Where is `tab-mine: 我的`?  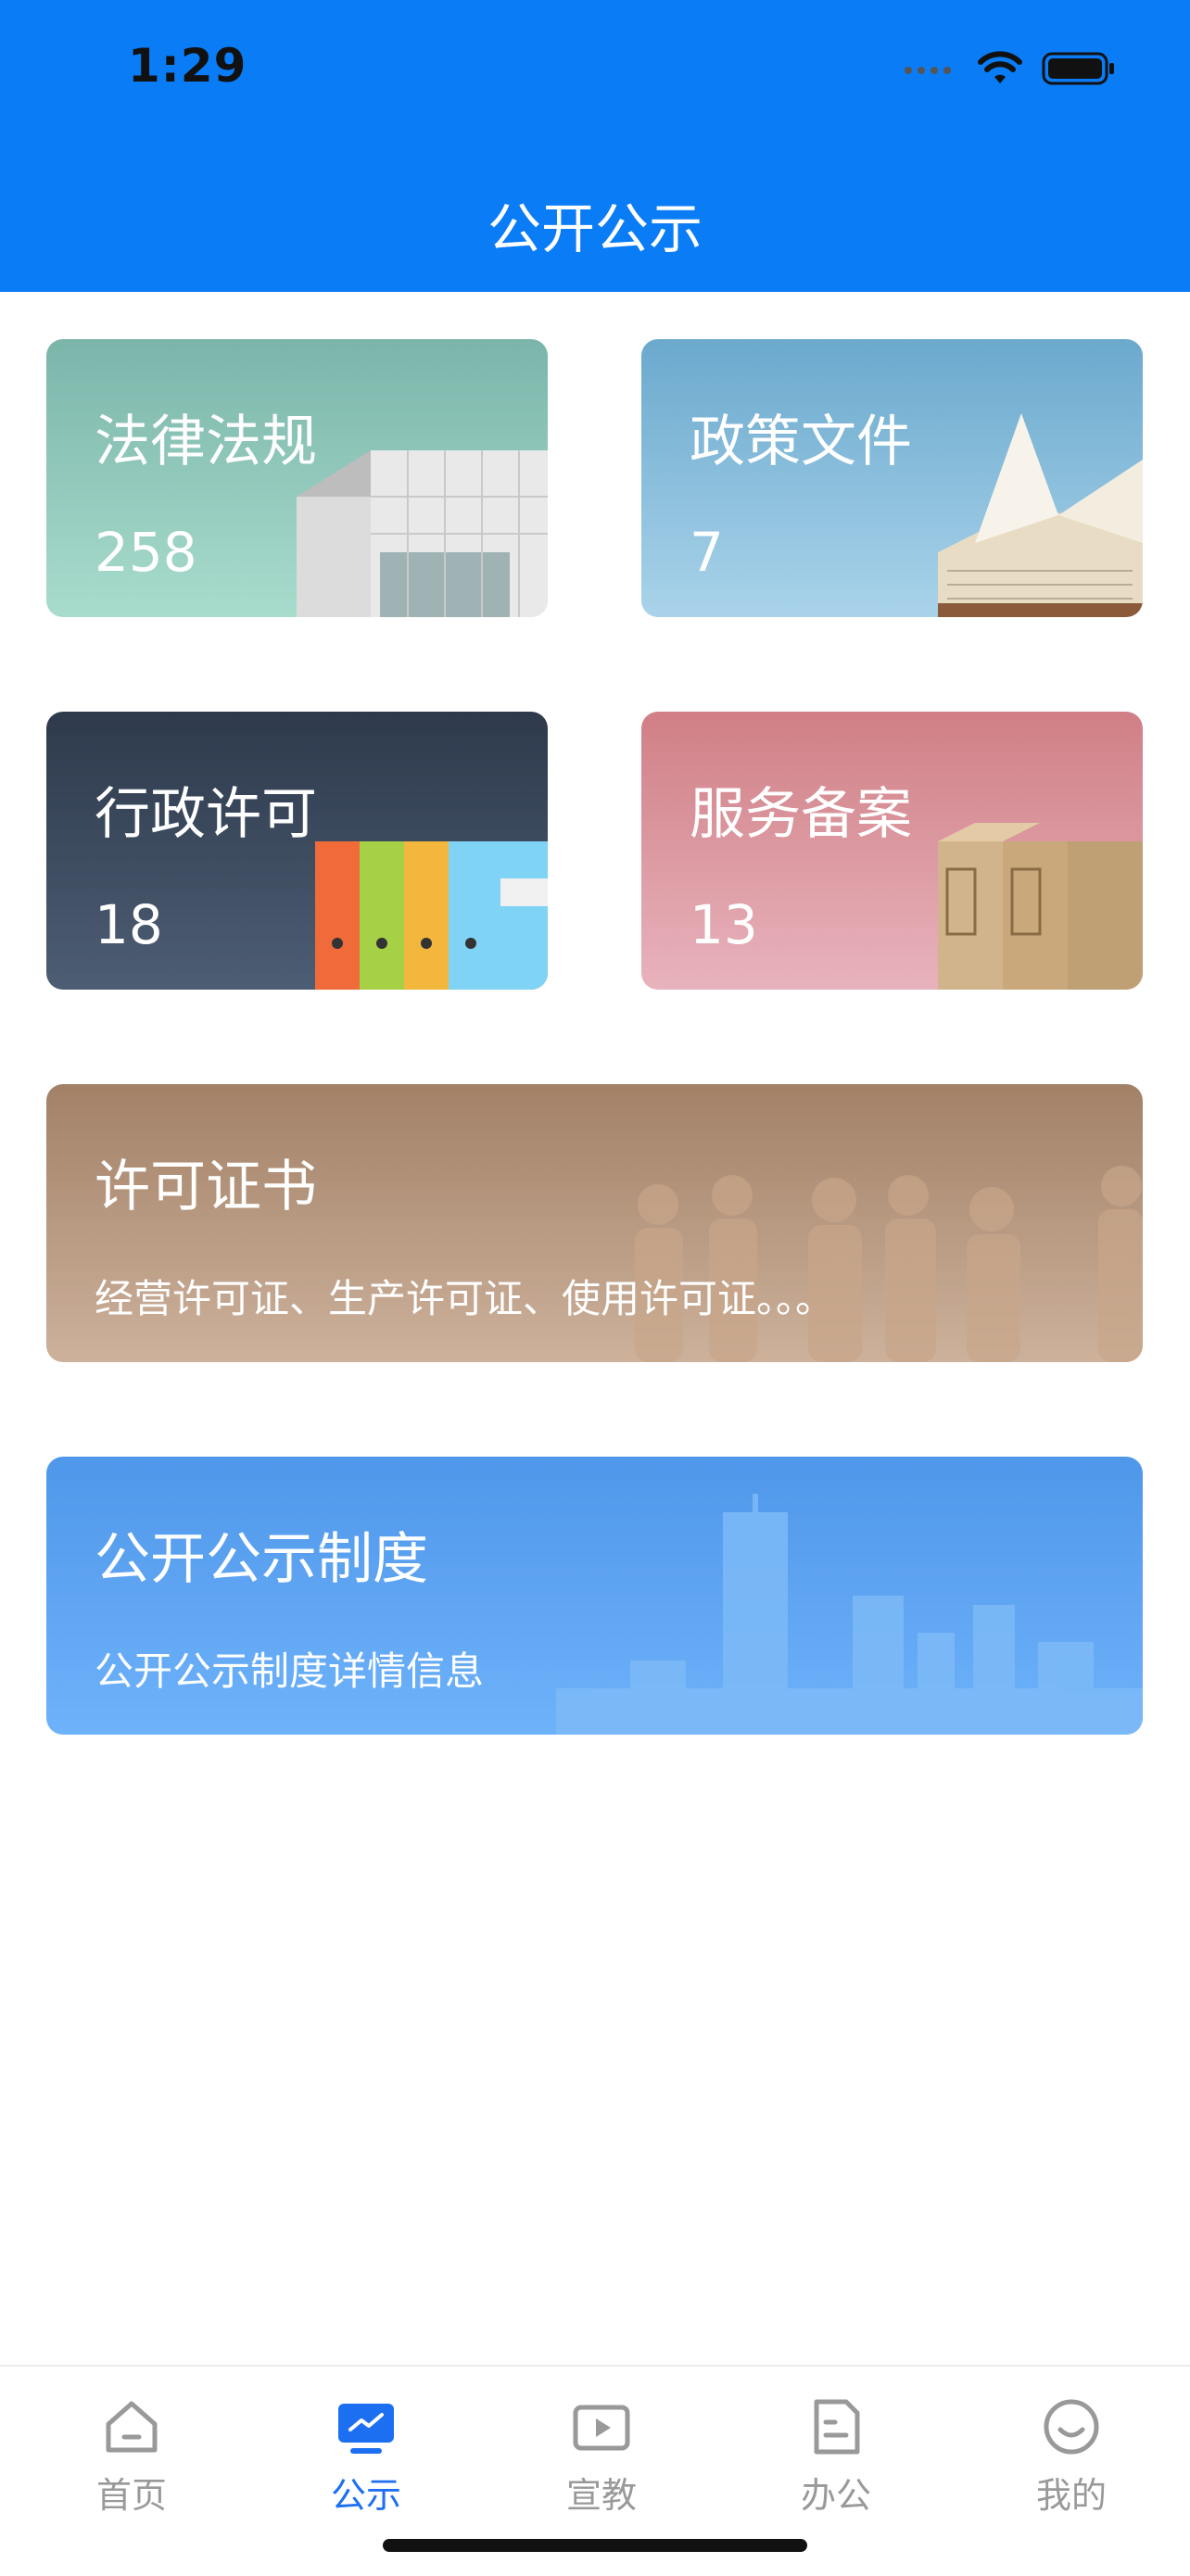
tab-mine: 我的 is located at coordinates (1071, 2464).